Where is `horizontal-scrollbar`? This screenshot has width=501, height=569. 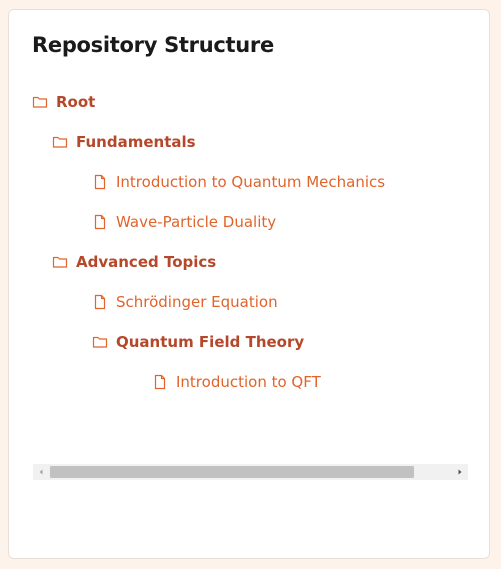
horizontal-scrollbar is located at coordinates (250, 472).